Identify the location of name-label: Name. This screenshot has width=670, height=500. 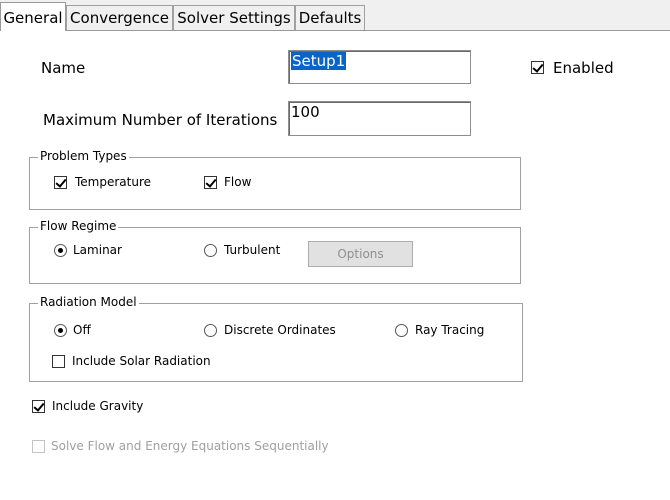
(63, 68).